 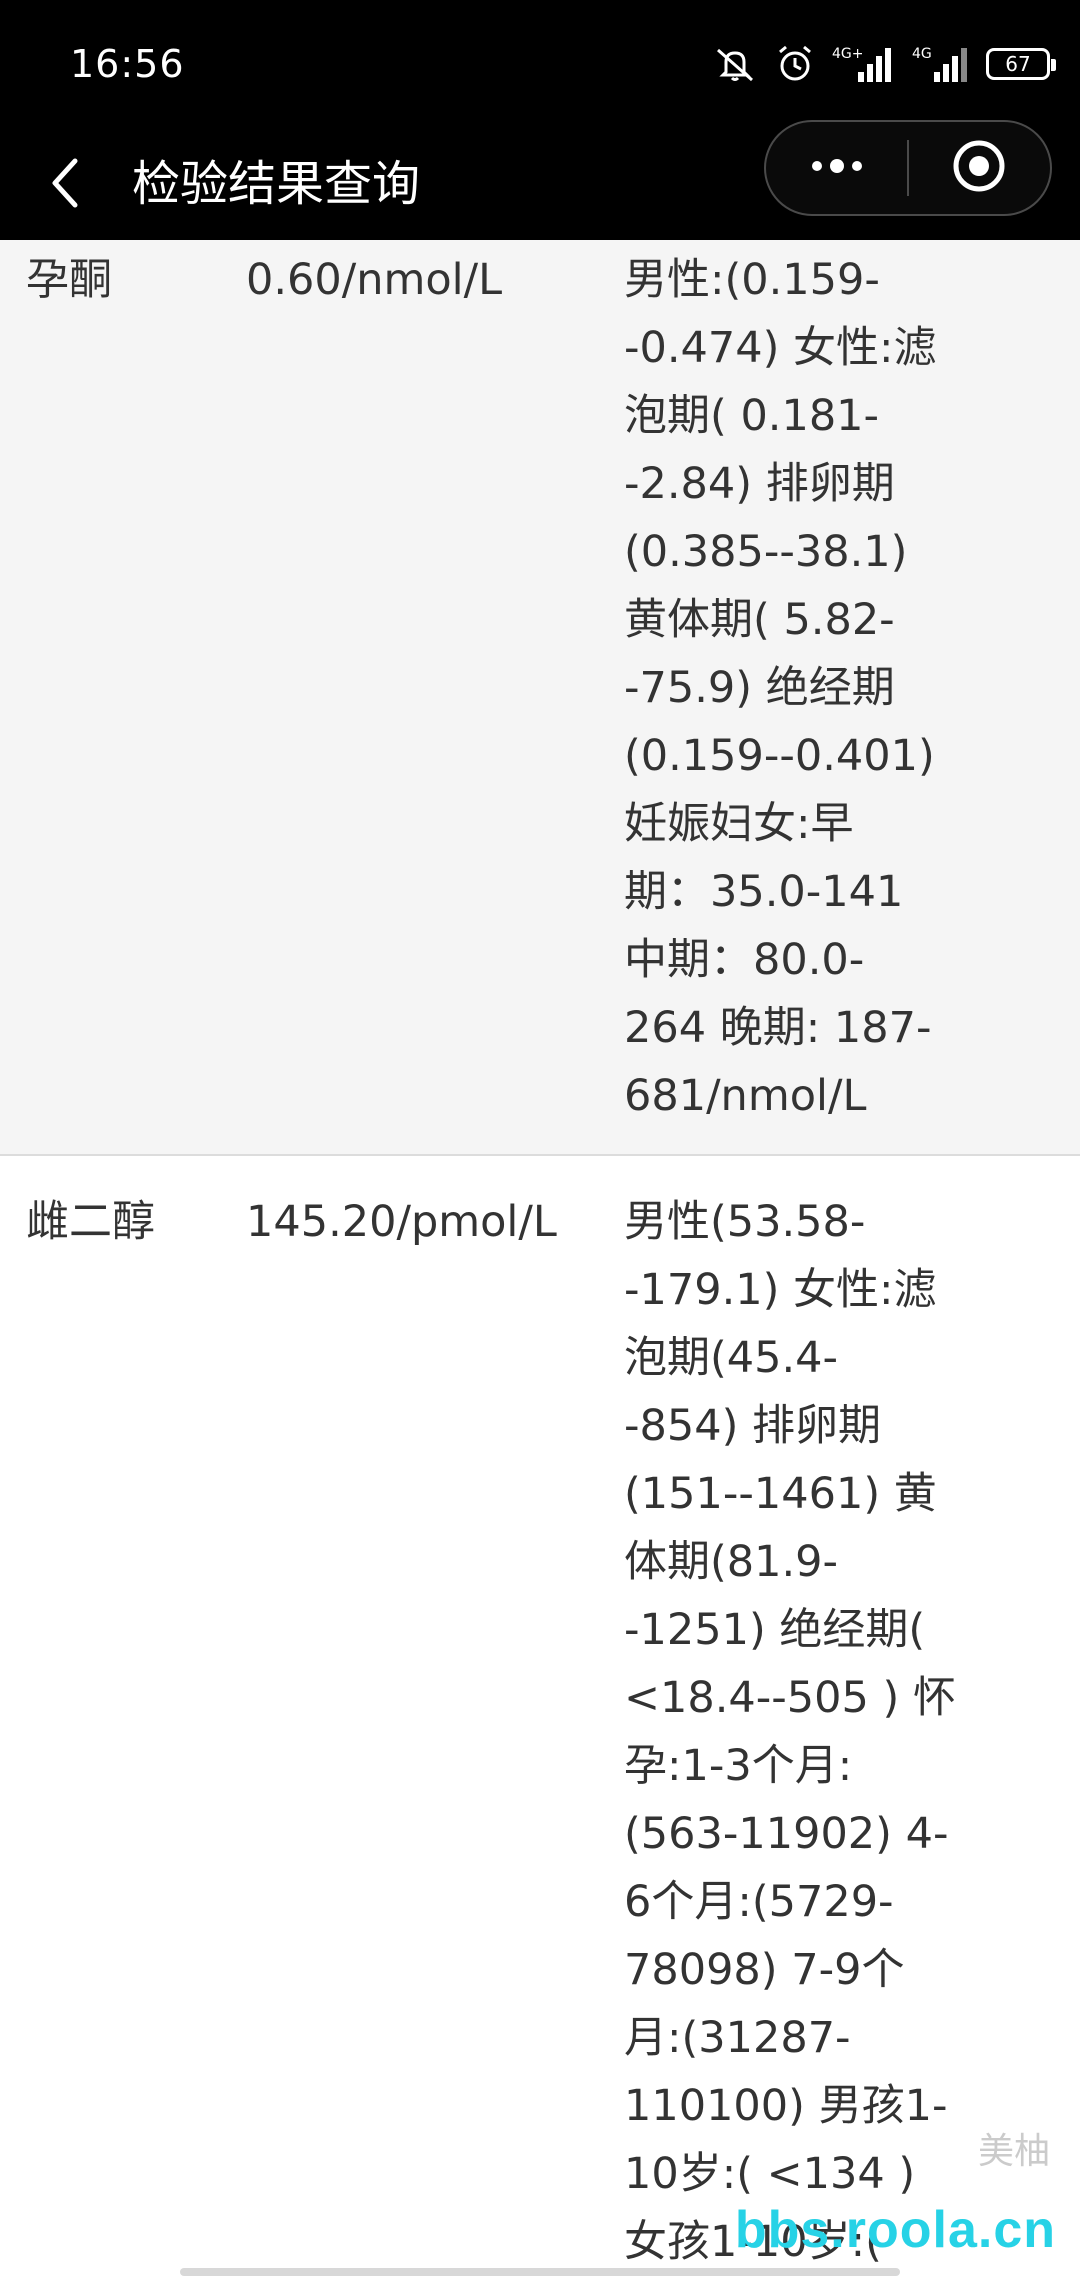 I want to click on result-value: 0.60/nmol/L, so click(x=374, y=280).